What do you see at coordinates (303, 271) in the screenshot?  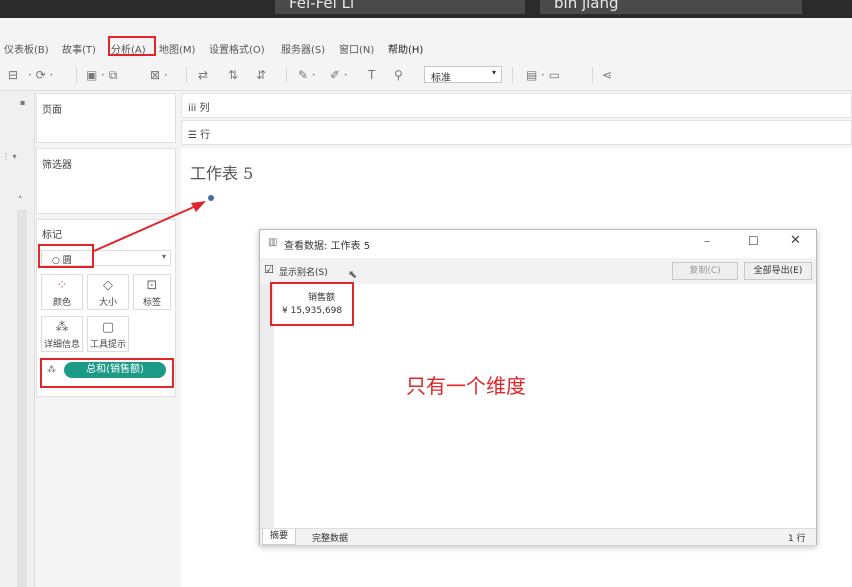 I see `show-alias-label: 显示别名(S)` at bounding box center [303, 271].